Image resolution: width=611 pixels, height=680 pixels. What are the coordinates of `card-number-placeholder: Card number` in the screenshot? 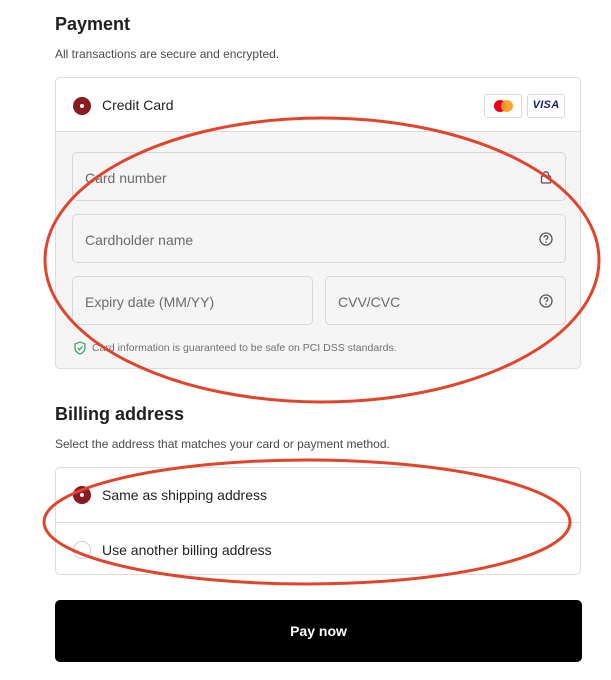 It's located at (126, 178).